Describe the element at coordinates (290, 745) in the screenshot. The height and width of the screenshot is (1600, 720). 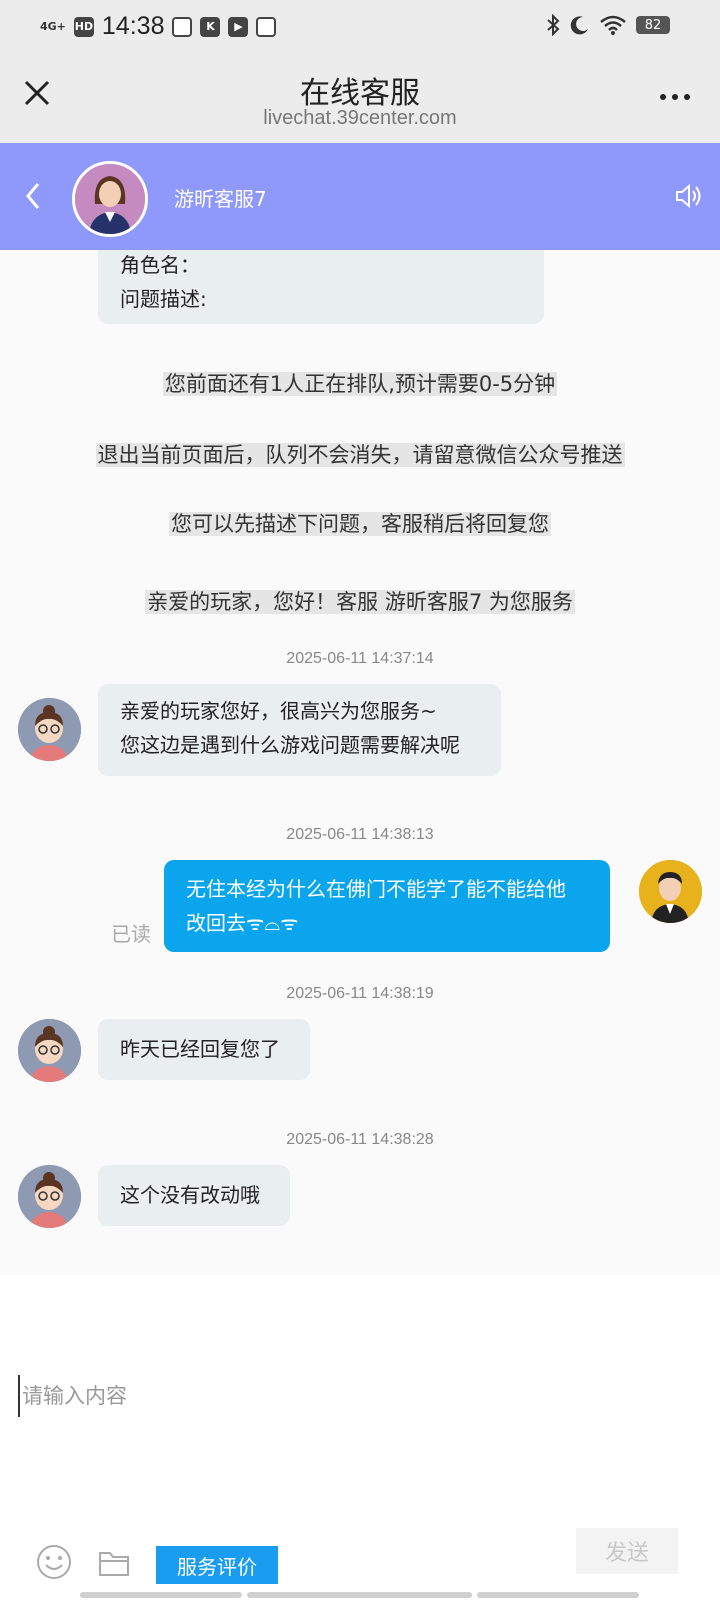
I see `message-text: 您这边是遇到什么游戏问题需要解决呢` at that location.